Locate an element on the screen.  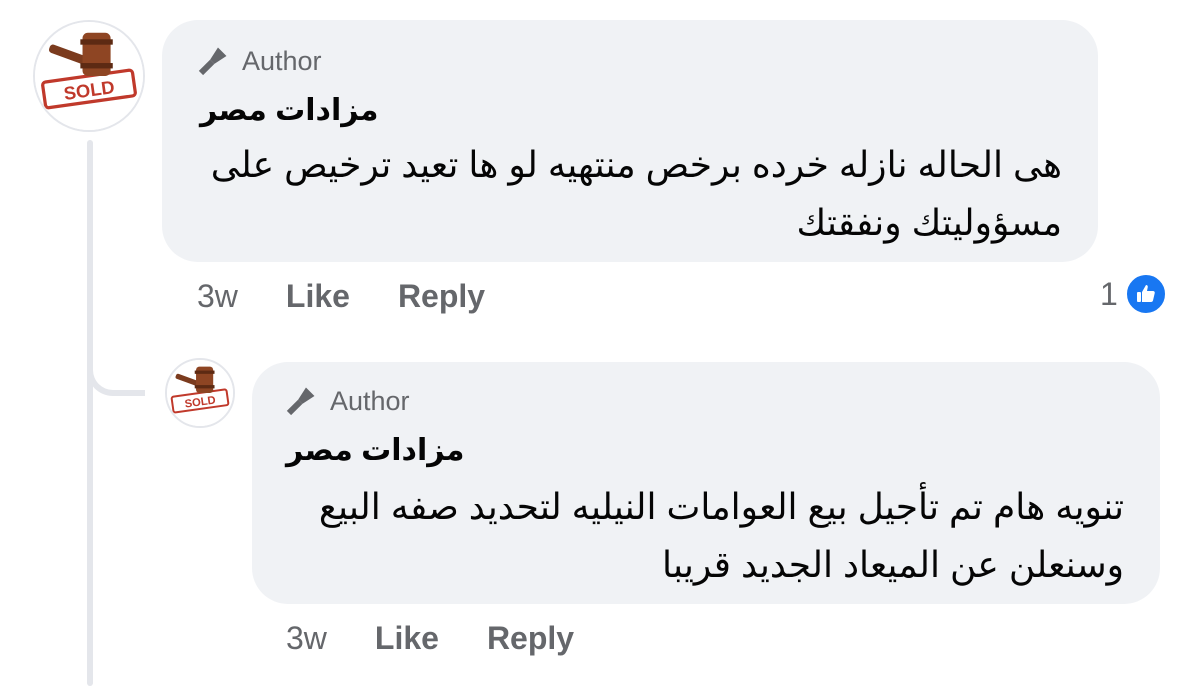
reply-connector is located at coordinates (116, 363).